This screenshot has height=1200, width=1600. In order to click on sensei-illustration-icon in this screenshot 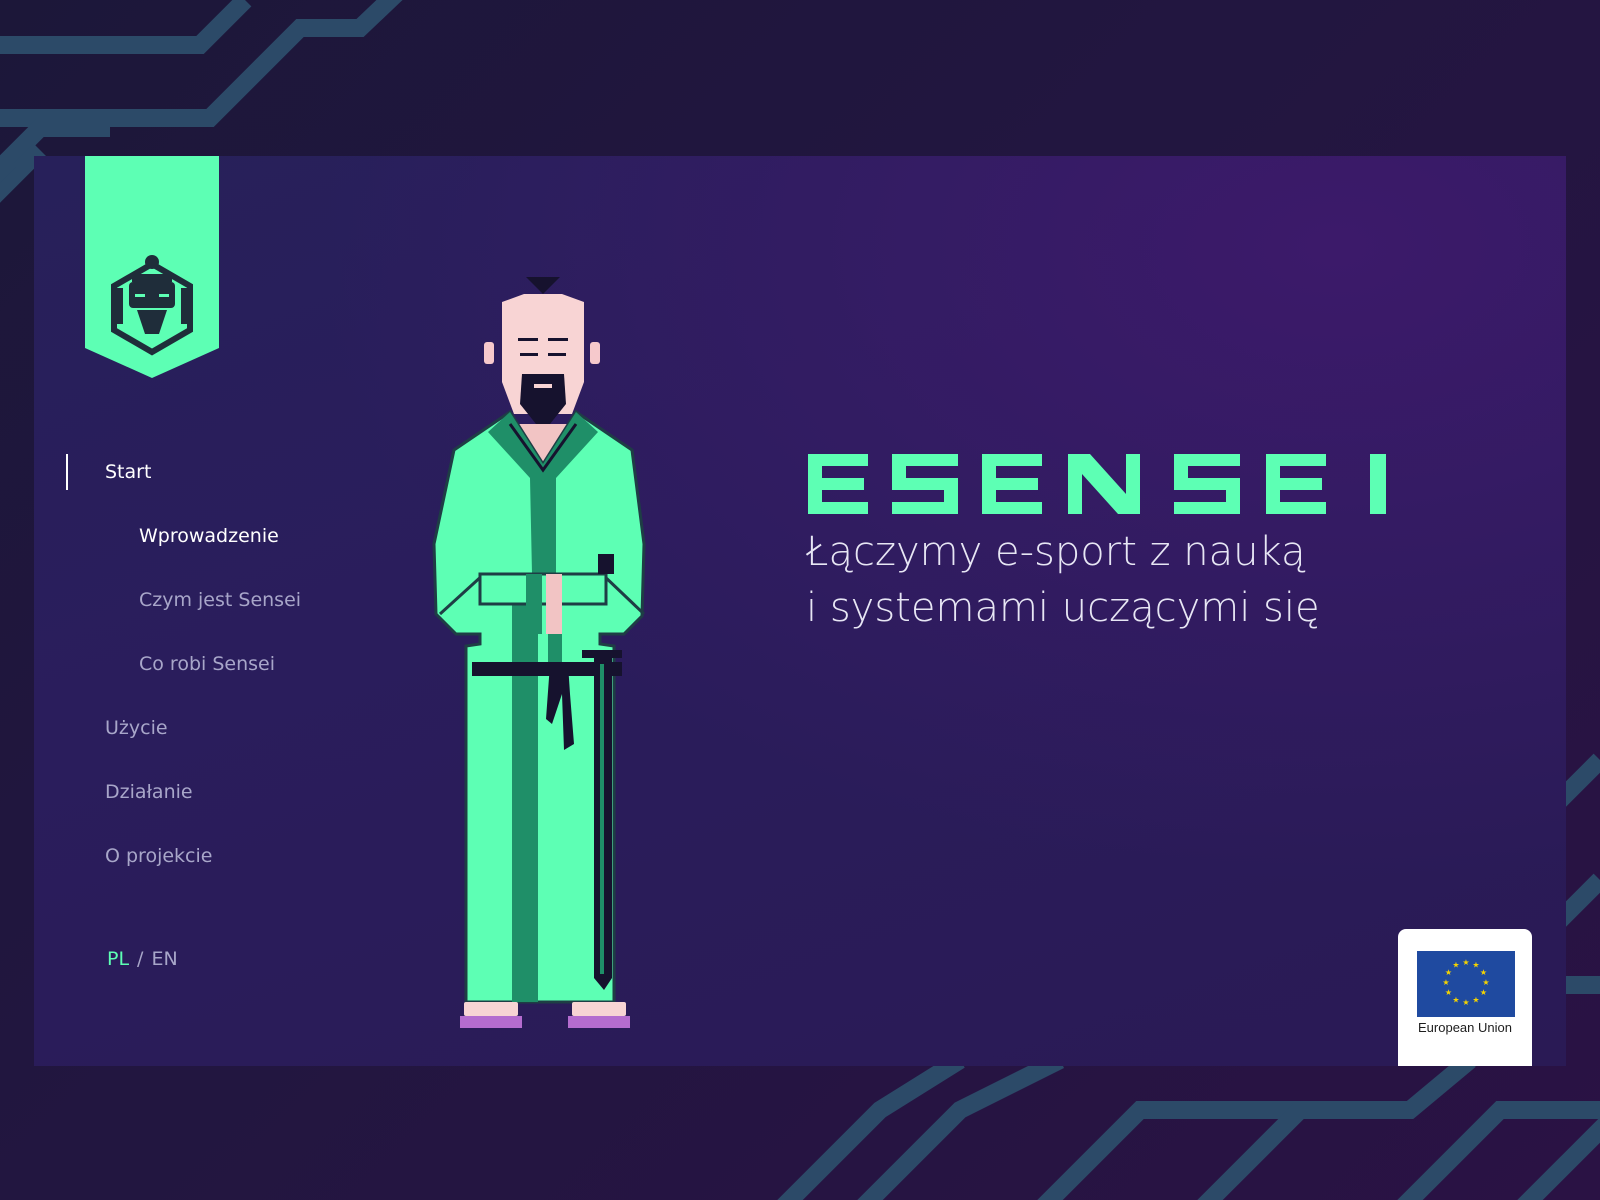, I will do `click(539, 652)`.